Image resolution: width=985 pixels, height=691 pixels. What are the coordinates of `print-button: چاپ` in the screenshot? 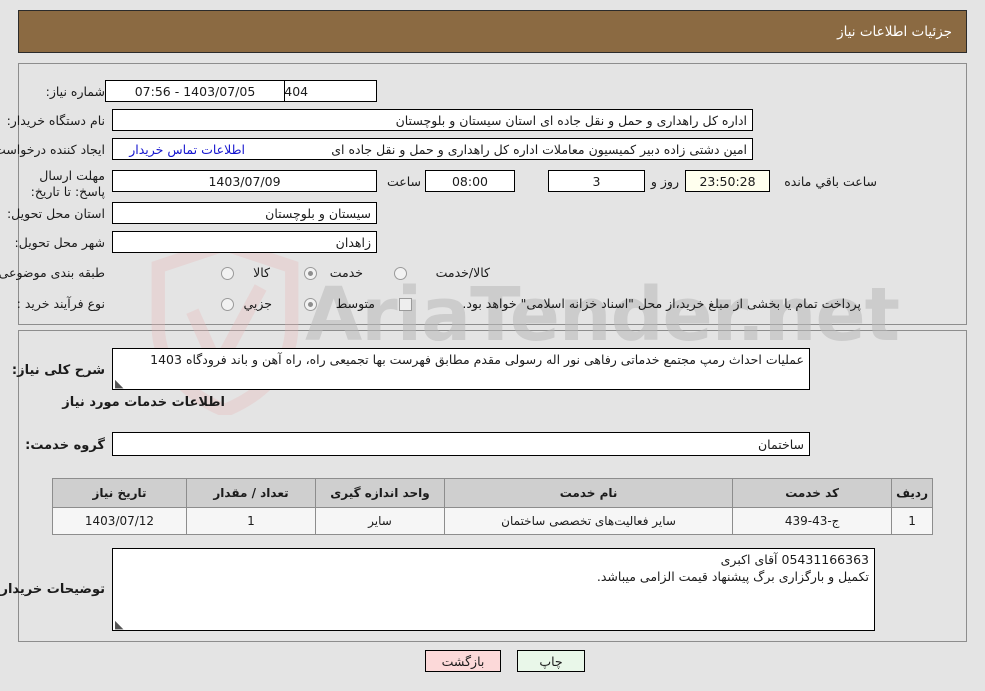 It's located at (551, 661).